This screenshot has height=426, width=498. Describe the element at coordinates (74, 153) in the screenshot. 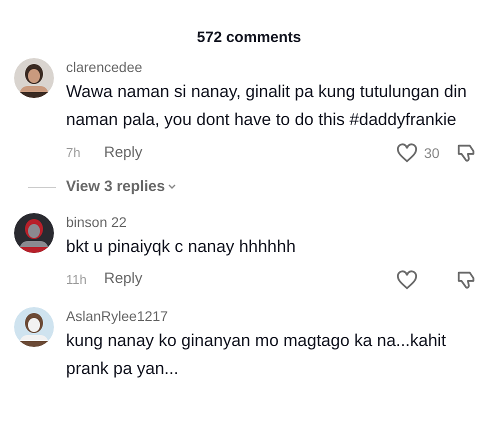

I see `comment-time: 7h` at that location.